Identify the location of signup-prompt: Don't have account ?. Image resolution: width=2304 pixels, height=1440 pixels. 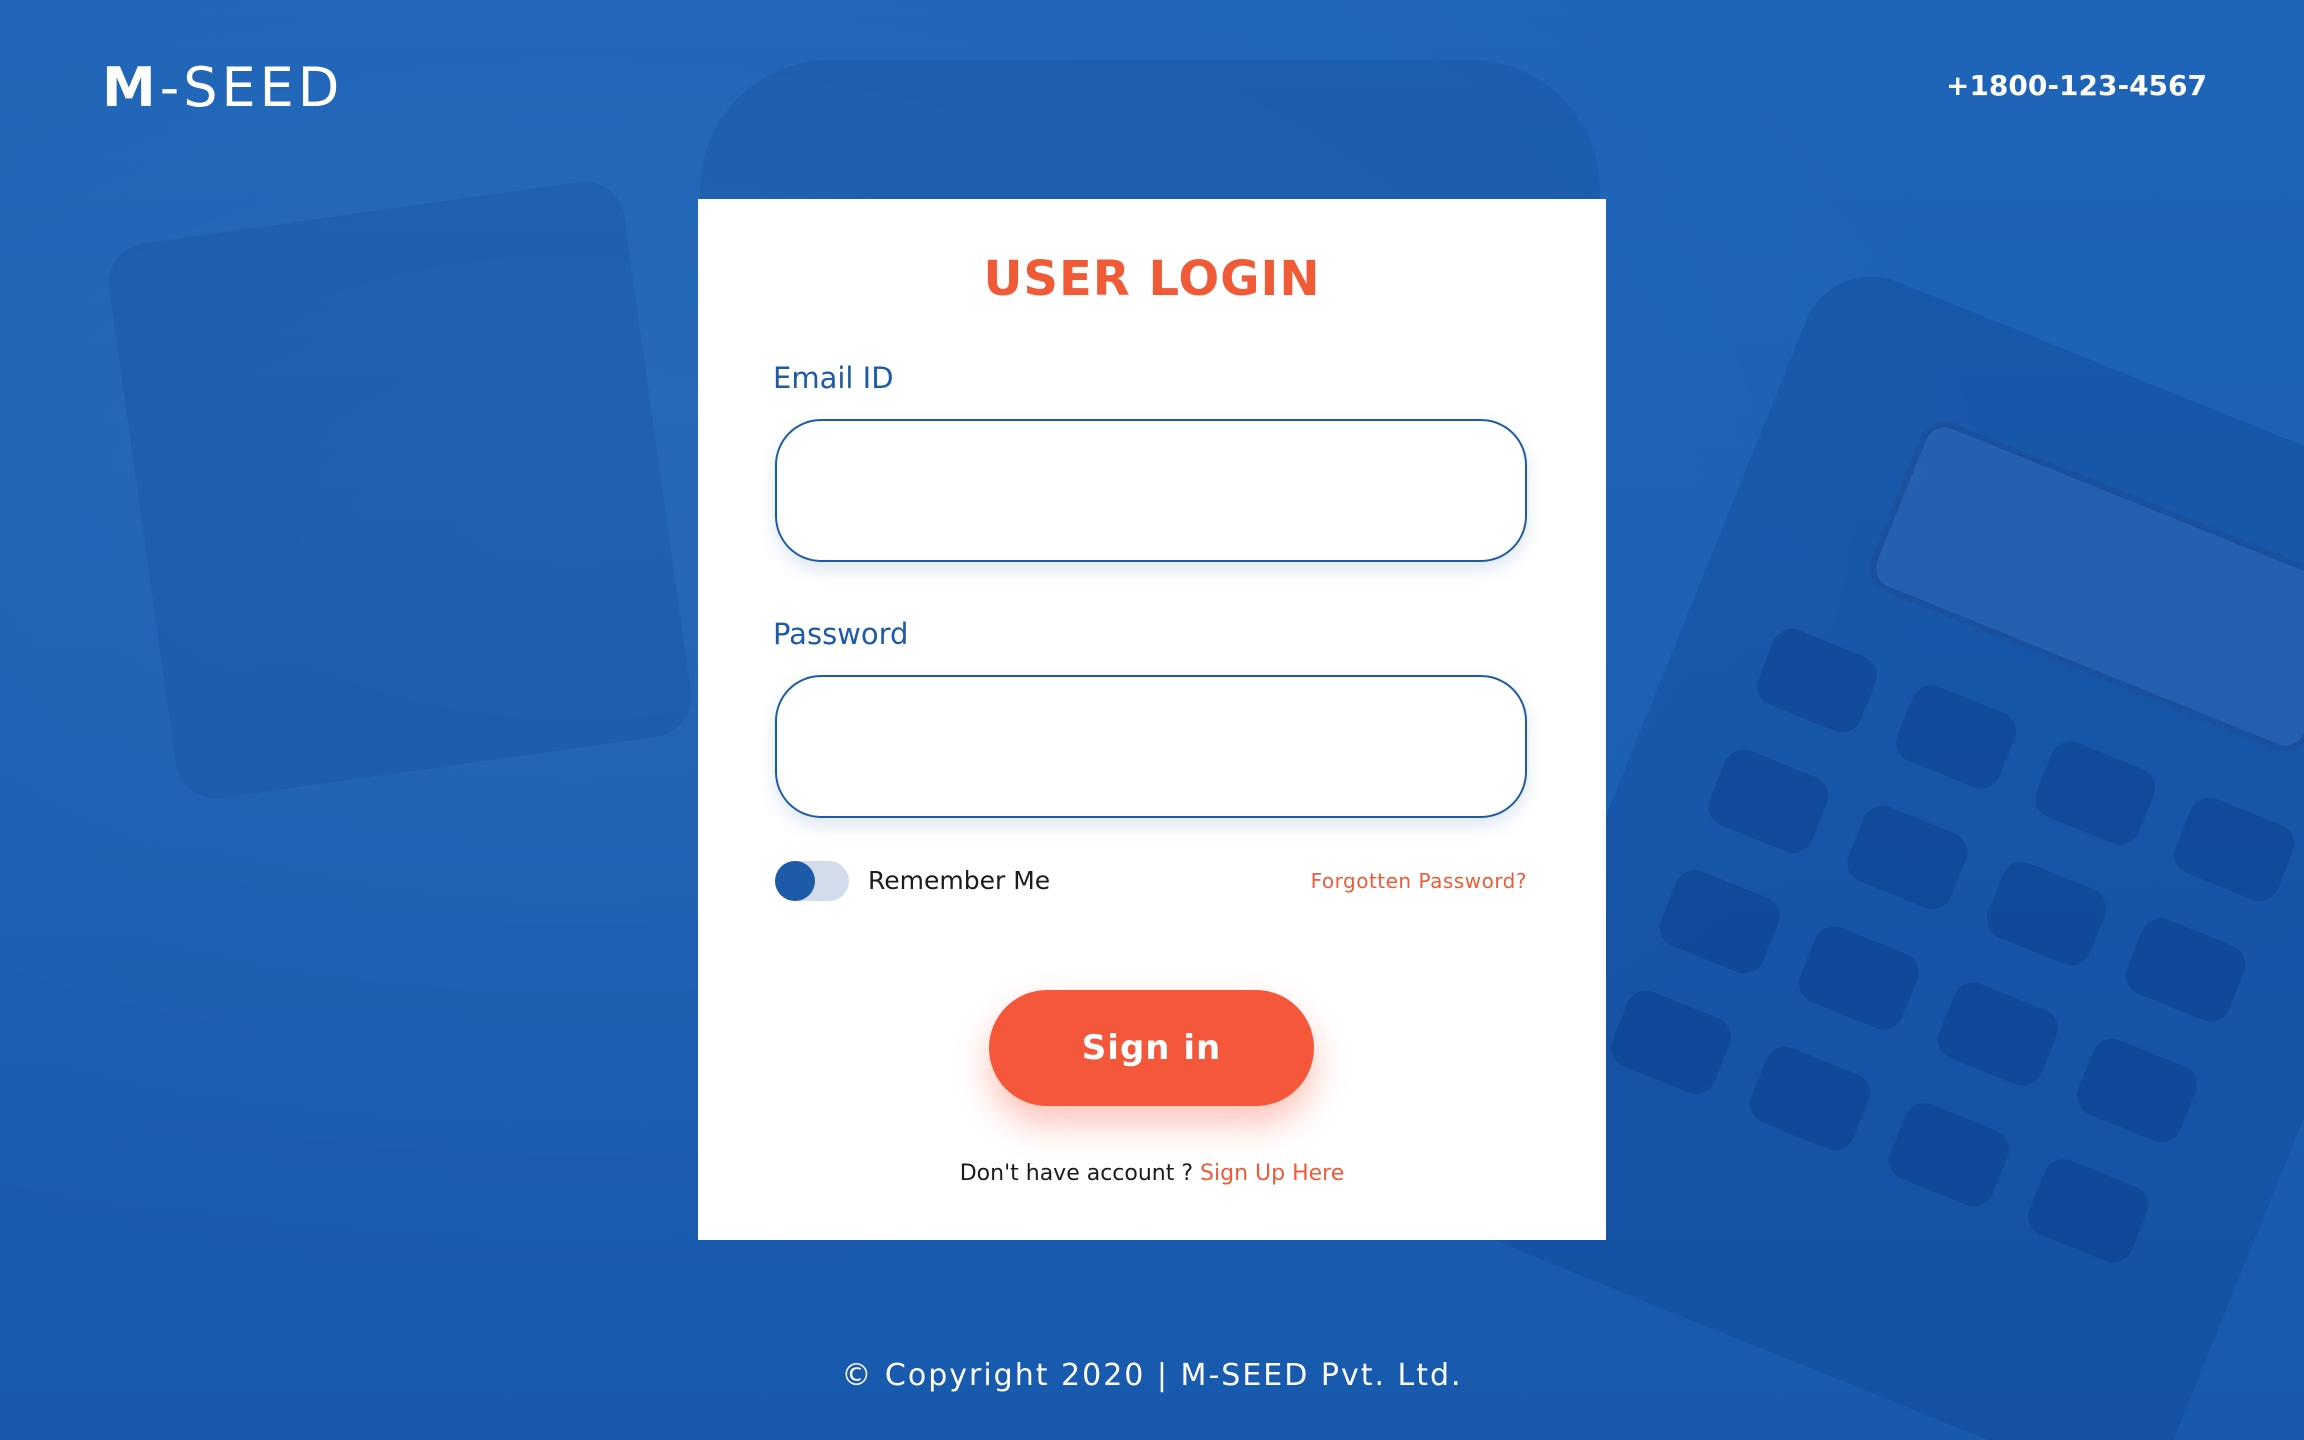
(1080, 1173).